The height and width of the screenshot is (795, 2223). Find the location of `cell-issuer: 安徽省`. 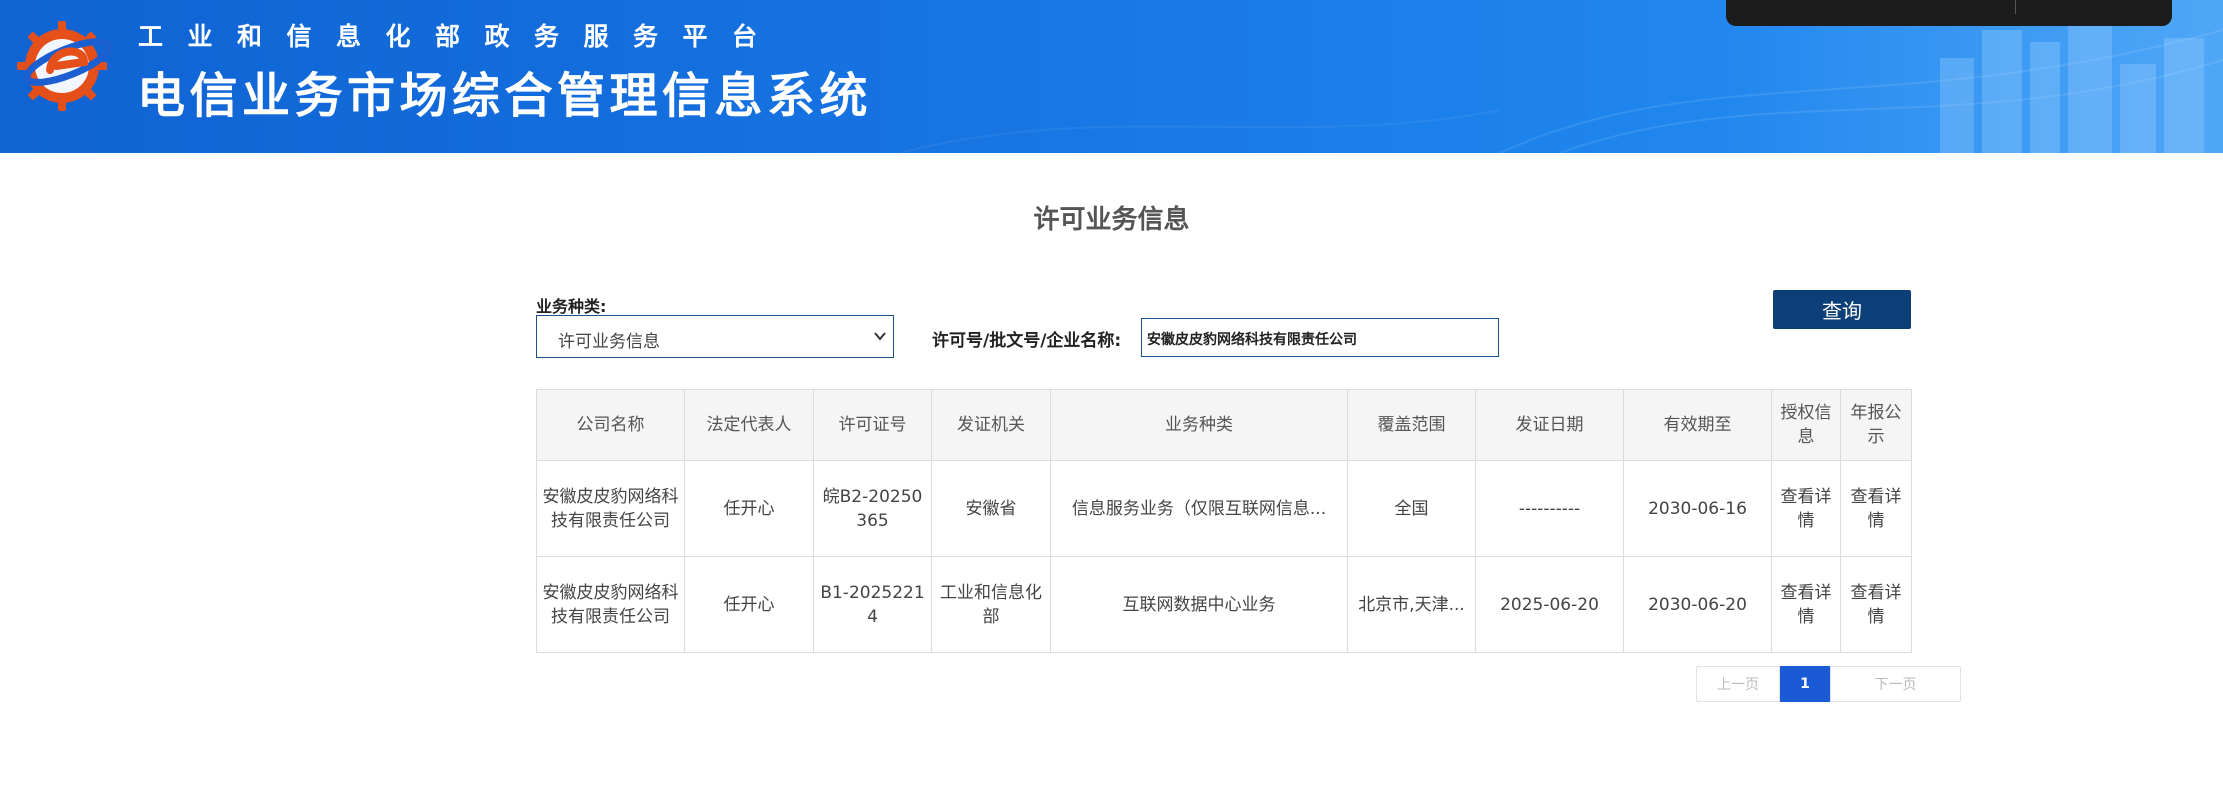

cell-issuer: 安徽省 is located at coordinates (991, 508).